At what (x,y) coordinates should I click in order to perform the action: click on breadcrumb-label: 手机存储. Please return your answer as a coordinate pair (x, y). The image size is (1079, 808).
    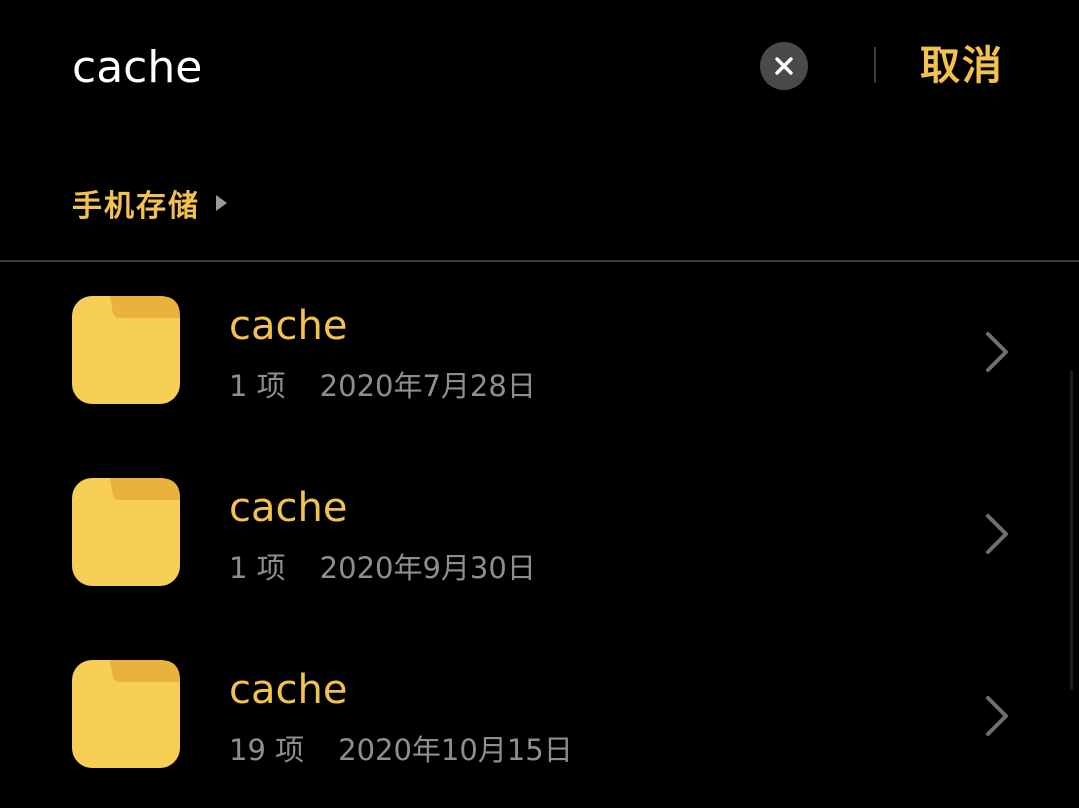
    Looking at the image, I should click on (136, 206).